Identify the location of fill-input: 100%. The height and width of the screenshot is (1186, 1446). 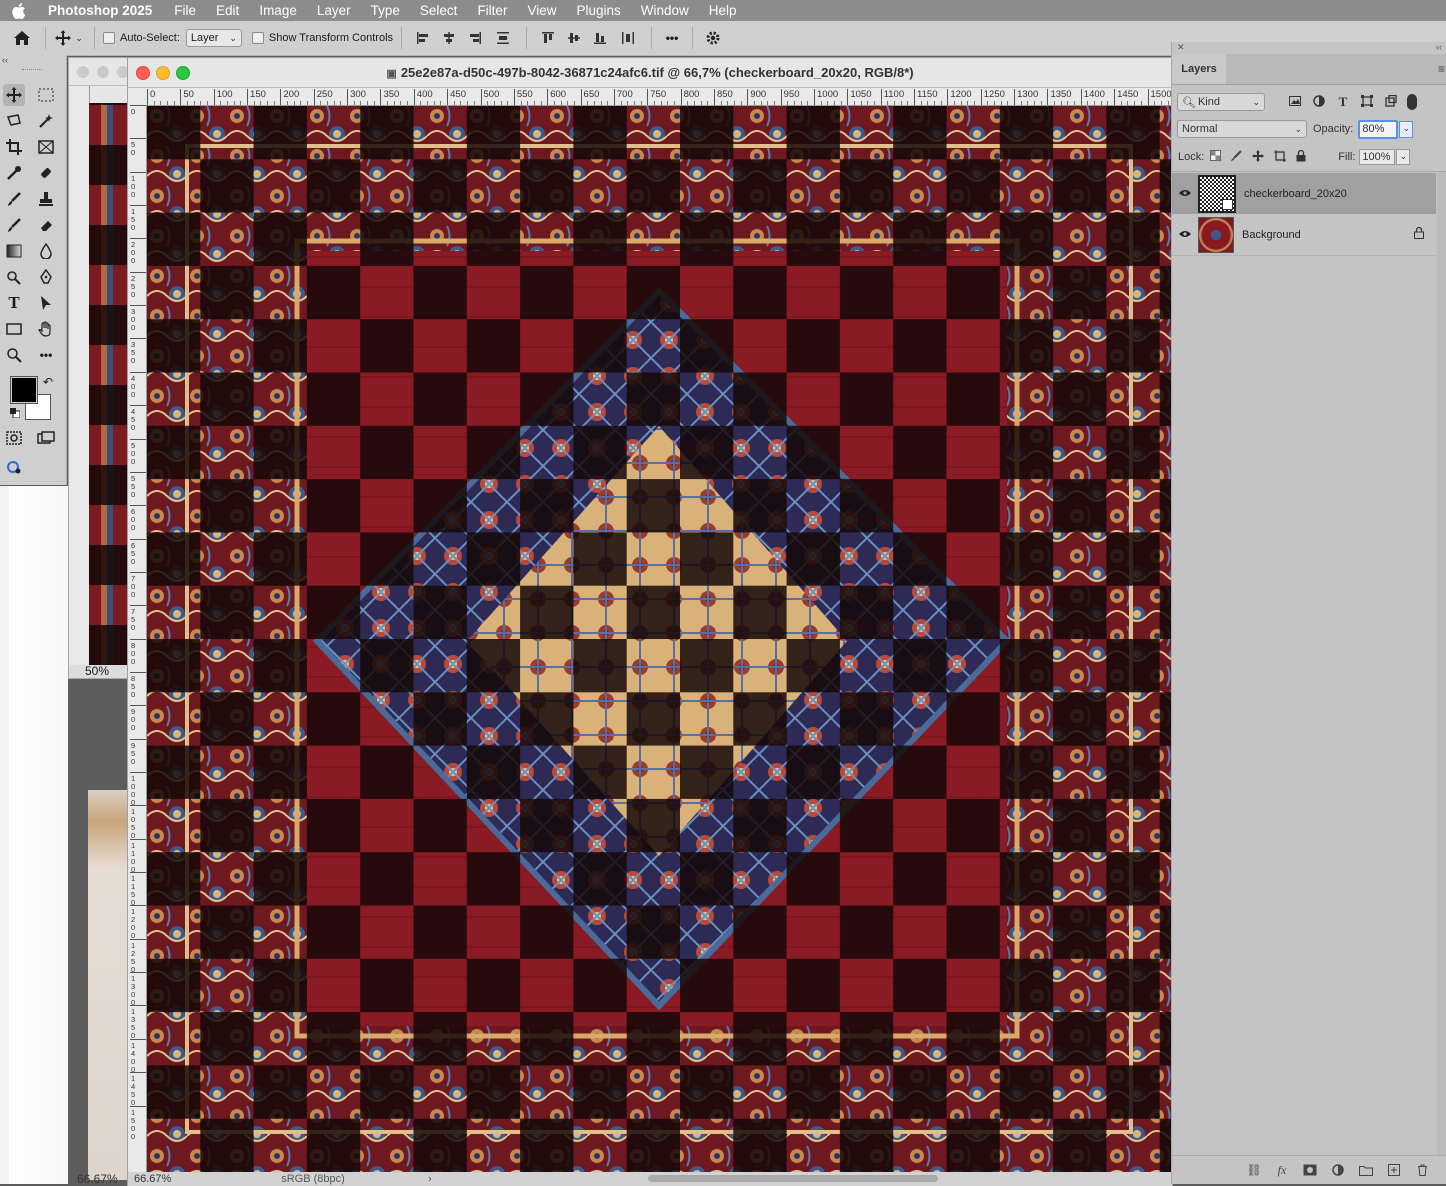
(1377, 157).